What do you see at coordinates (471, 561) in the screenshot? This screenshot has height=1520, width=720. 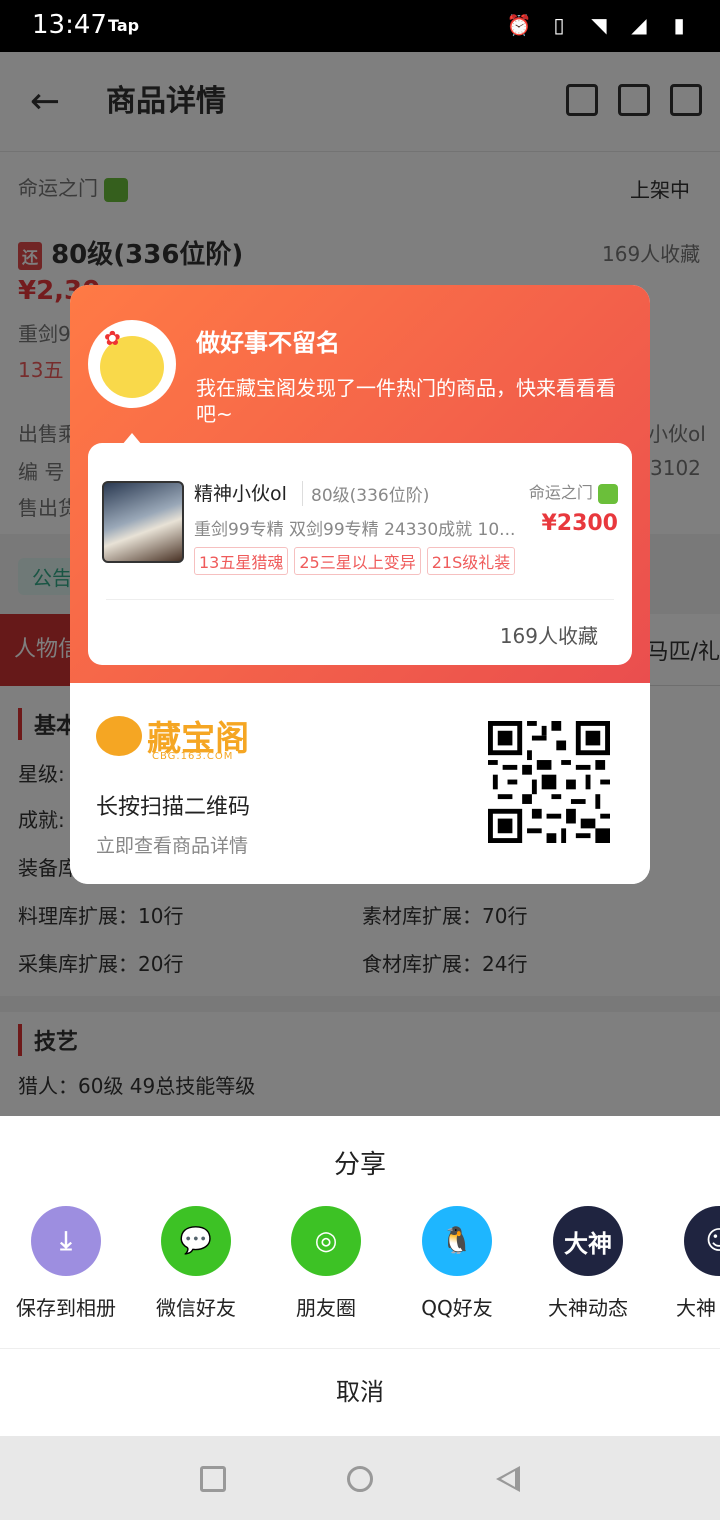 I see `product-tag: 21S级礼装` at bounding box center [471, 561].